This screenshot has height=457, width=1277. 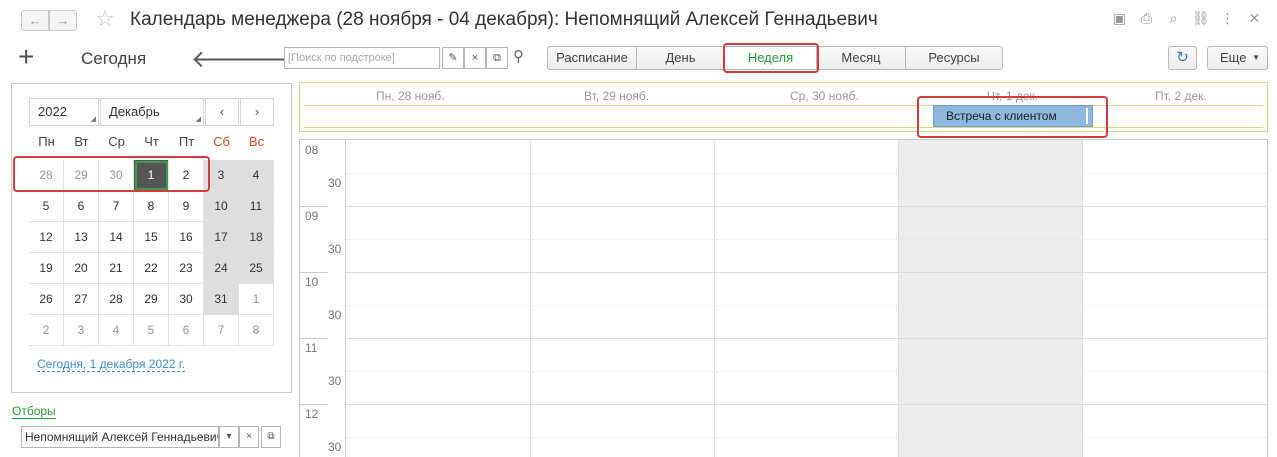 I want to click on month-select: Декабрь ◢, so click(x=152, y=112).